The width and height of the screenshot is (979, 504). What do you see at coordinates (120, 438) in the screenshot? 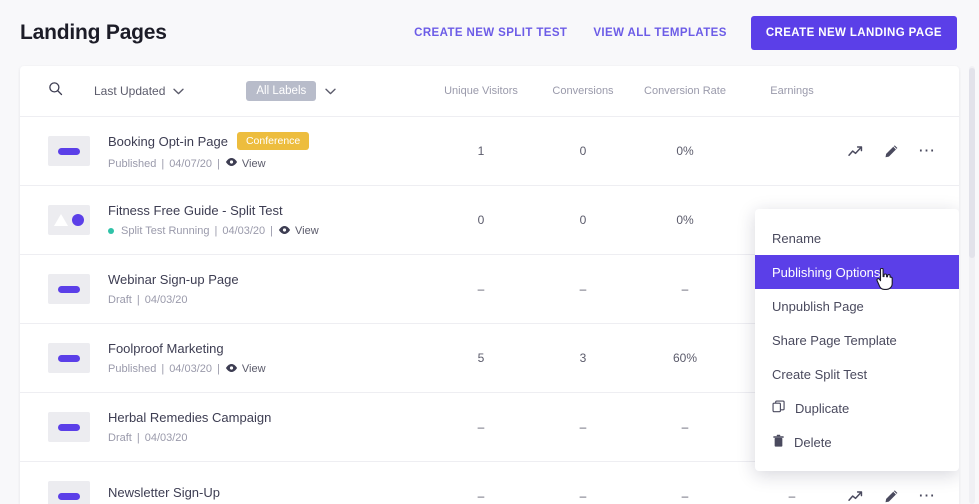
I see `row-status: Draft` at bounding box center [120, 438].